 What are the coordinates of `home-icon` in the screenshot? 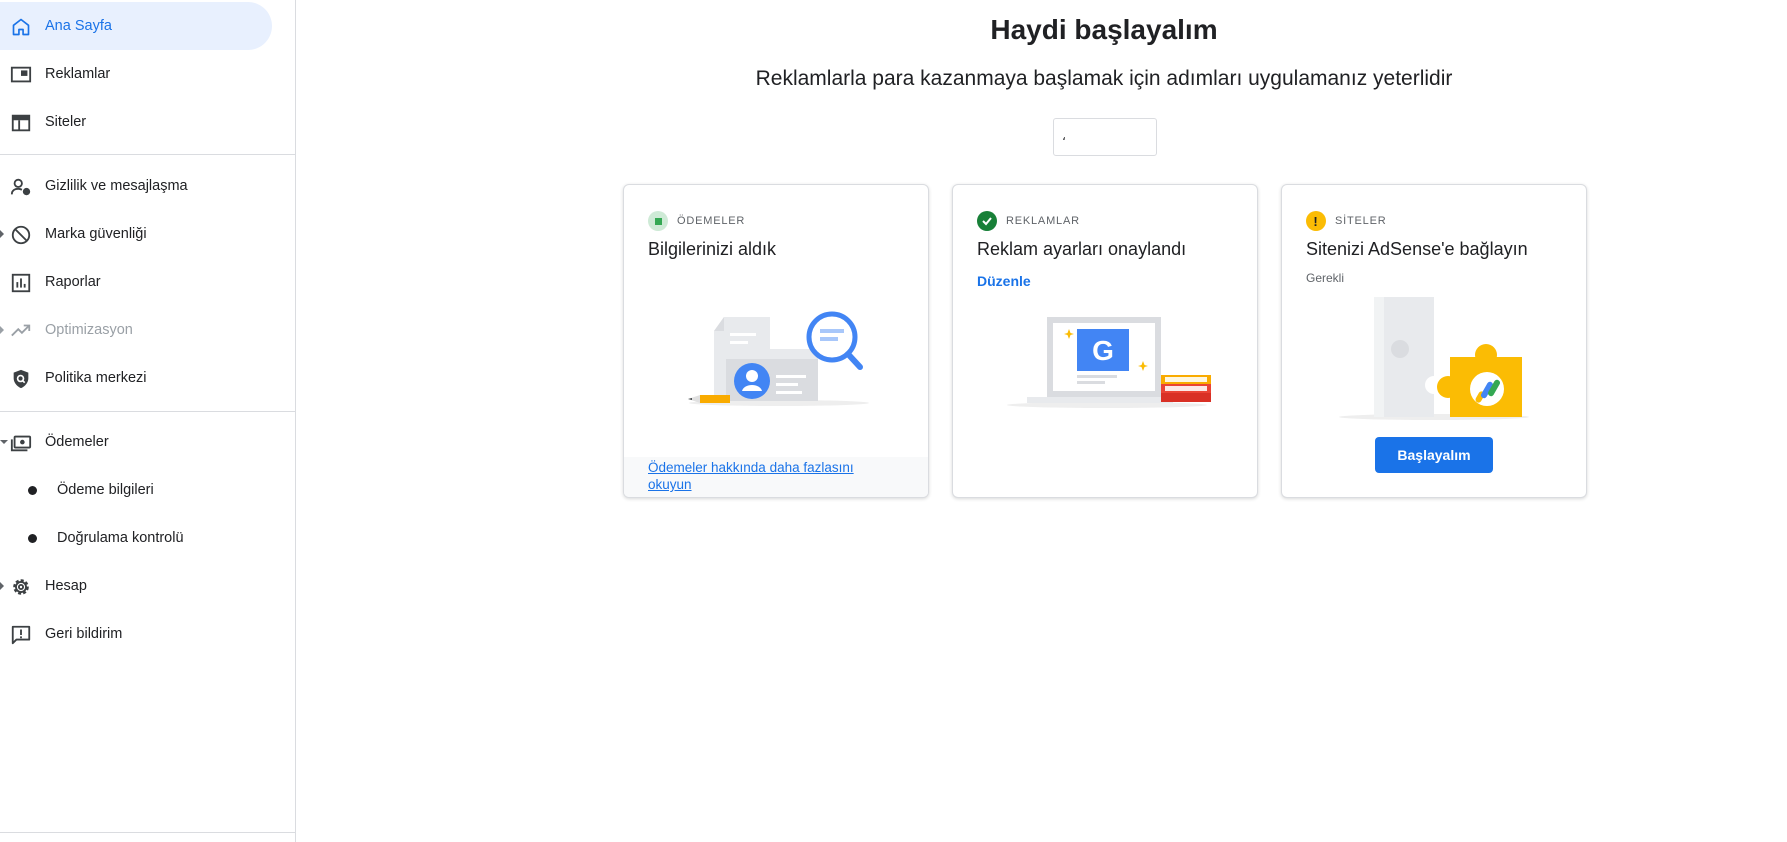 It's located at (21, 27).